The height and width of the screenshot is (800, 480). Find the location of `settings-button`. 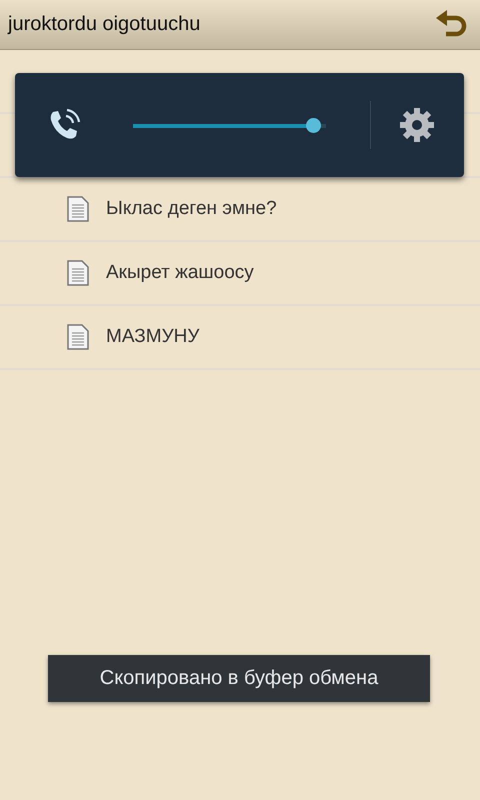

settings-button is located at coordinates (417, 125).